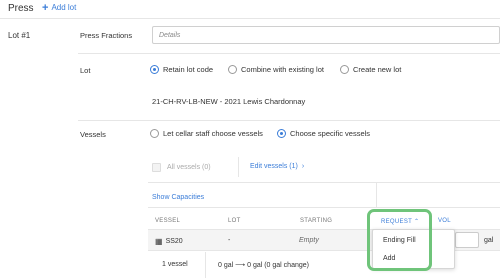  What do you see at coordinates (399, 240) in the screenshot?
I see `highlight-annotation` at bounding box center [399, 240].